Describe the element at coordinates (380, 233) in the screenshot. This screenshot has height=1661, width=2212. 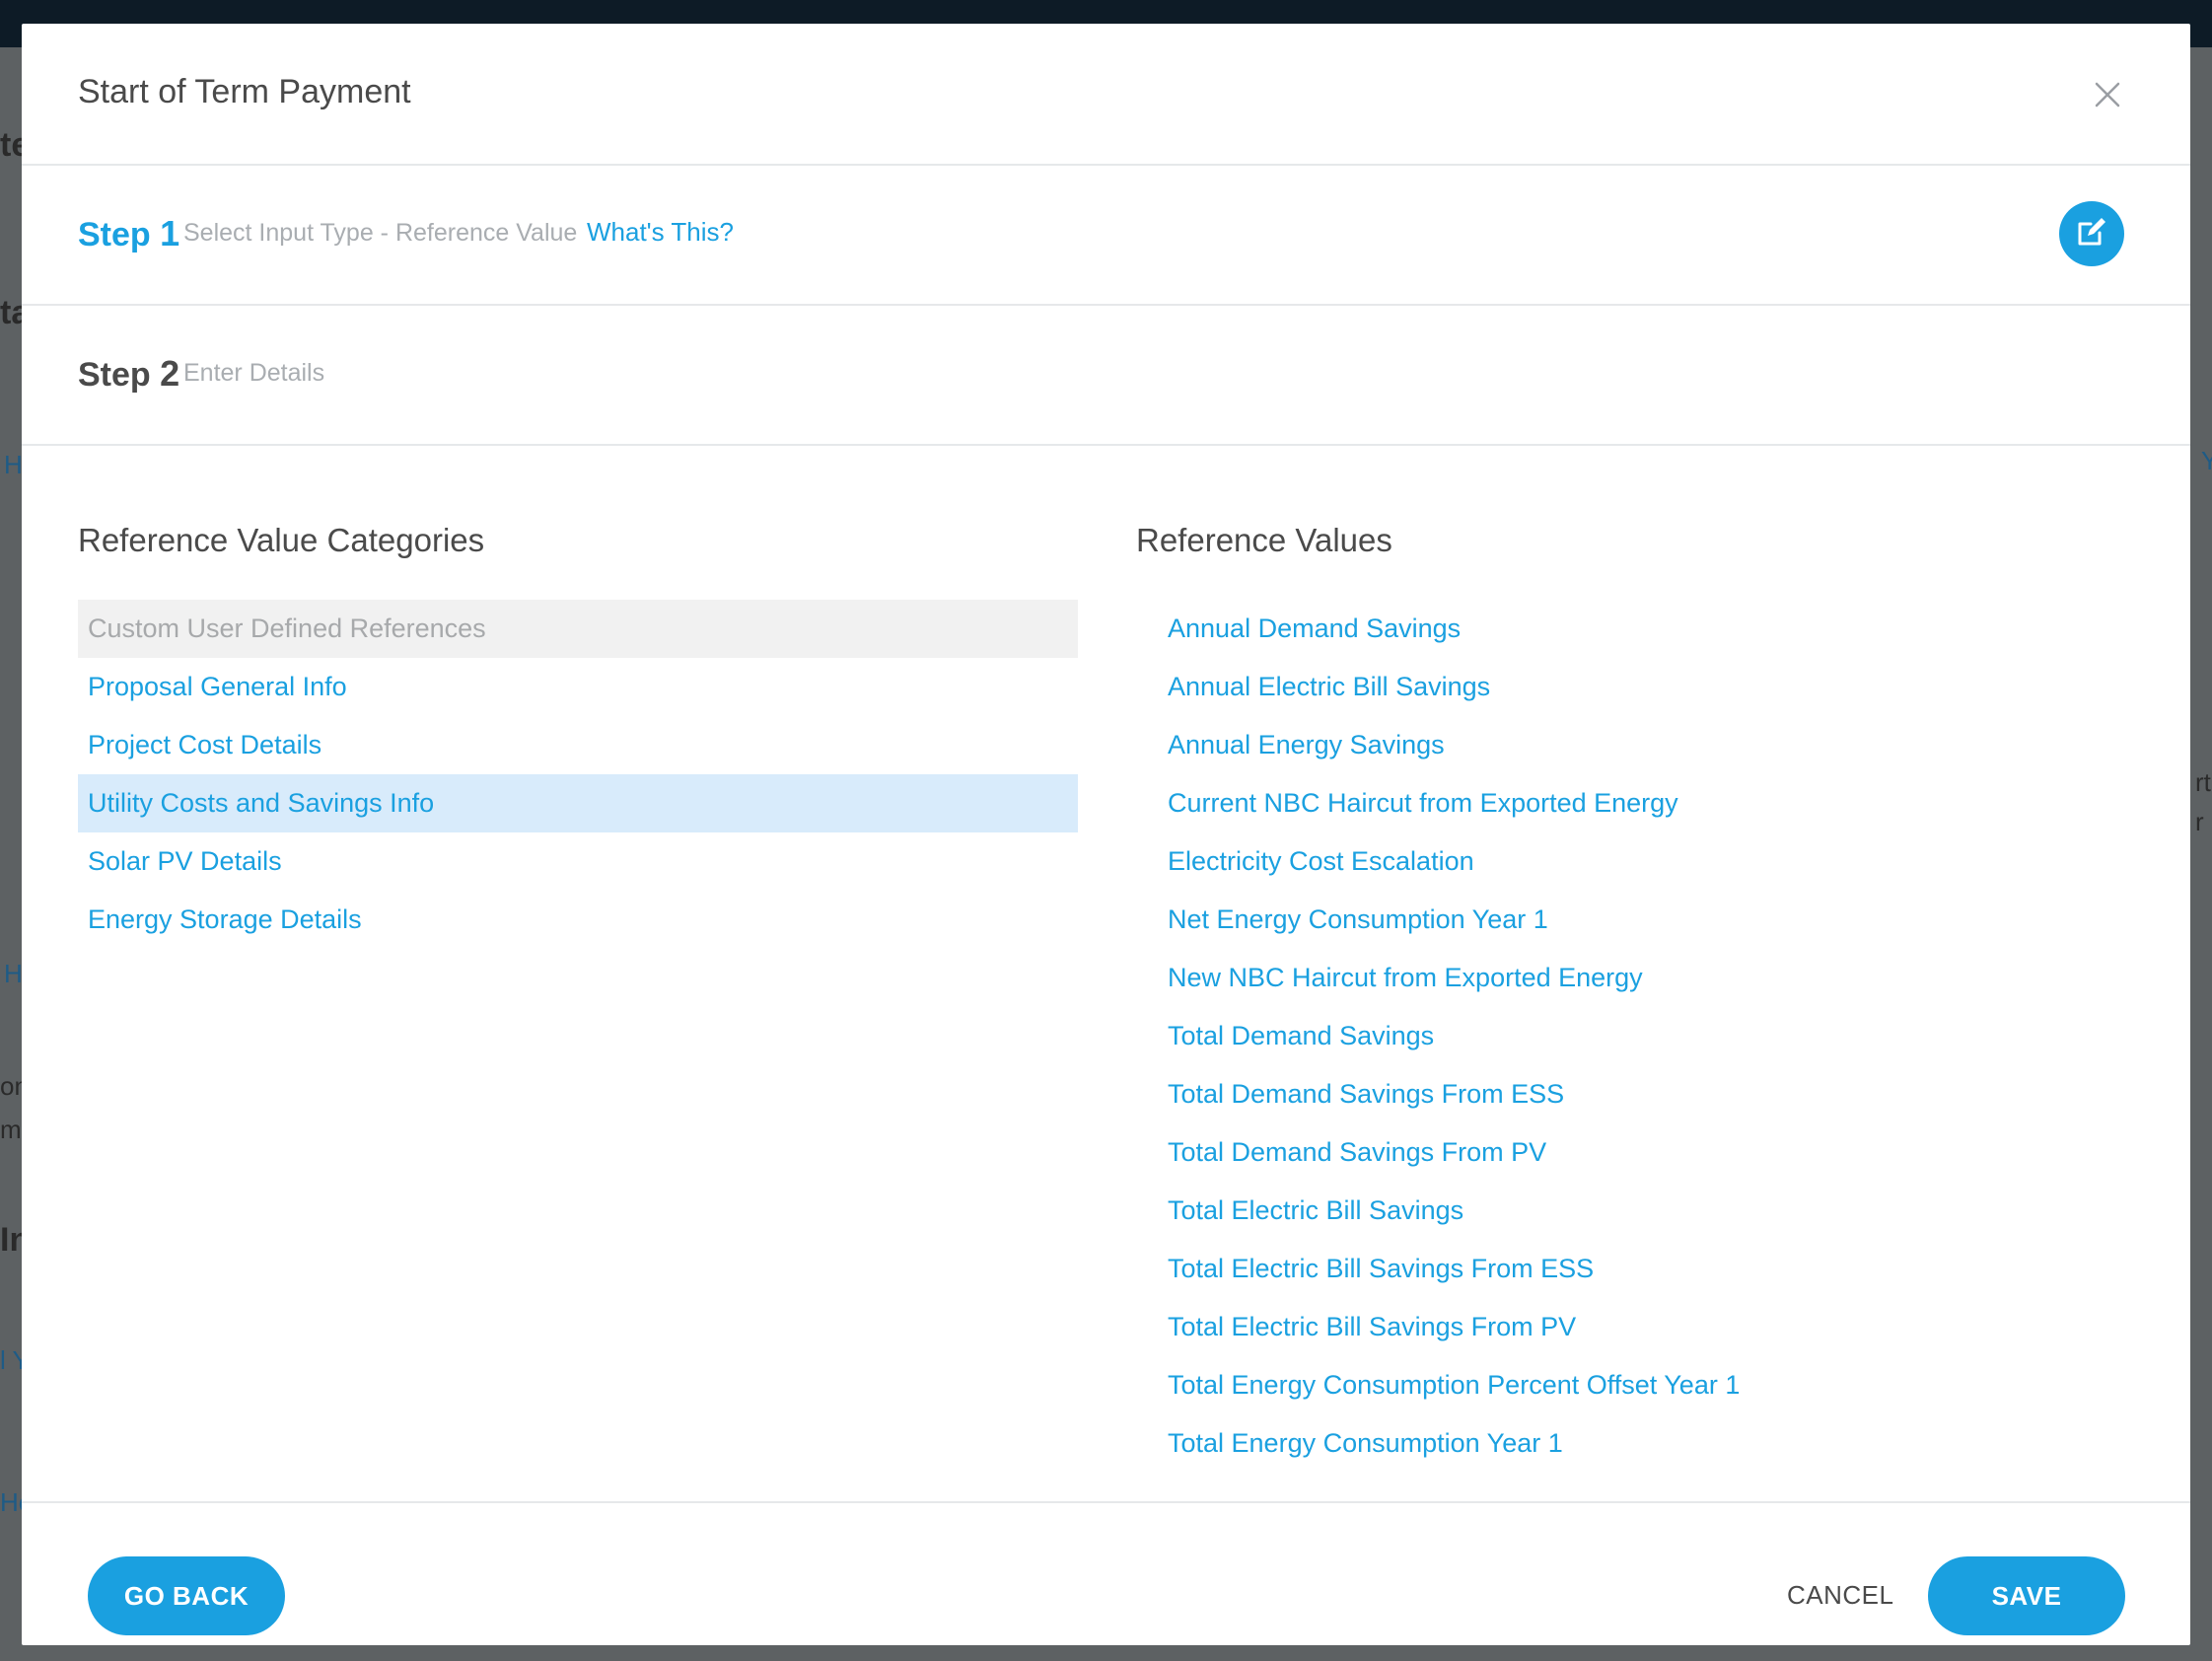
I see `step-1-description: Select Input Type - Reference Value` at that location.